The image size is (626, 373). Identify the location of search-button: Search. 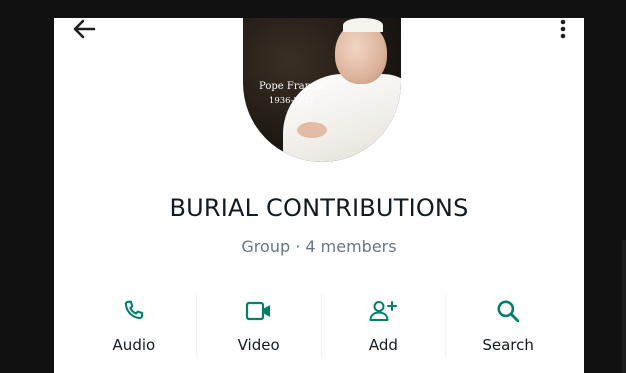
(507, 326).